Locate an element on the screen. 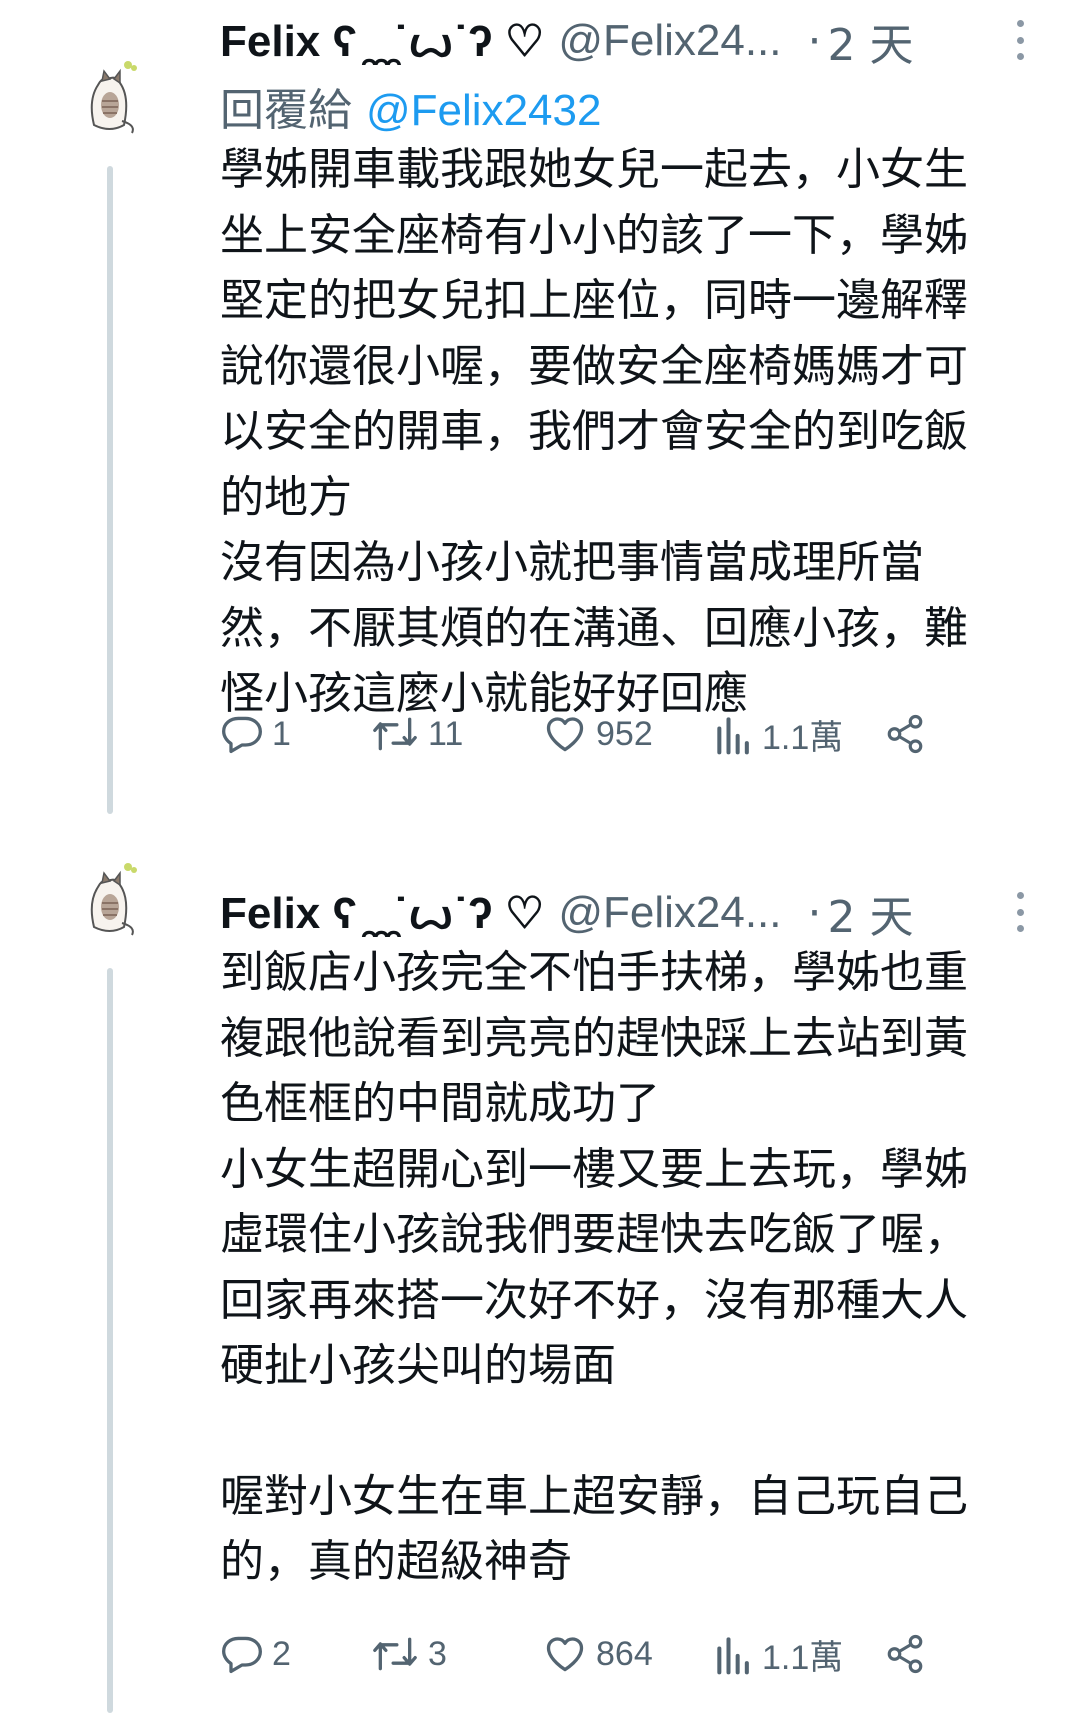 The width and height of the screenshot is (1080, 1713). like-count: 952 is located at coordinates (624, 733).